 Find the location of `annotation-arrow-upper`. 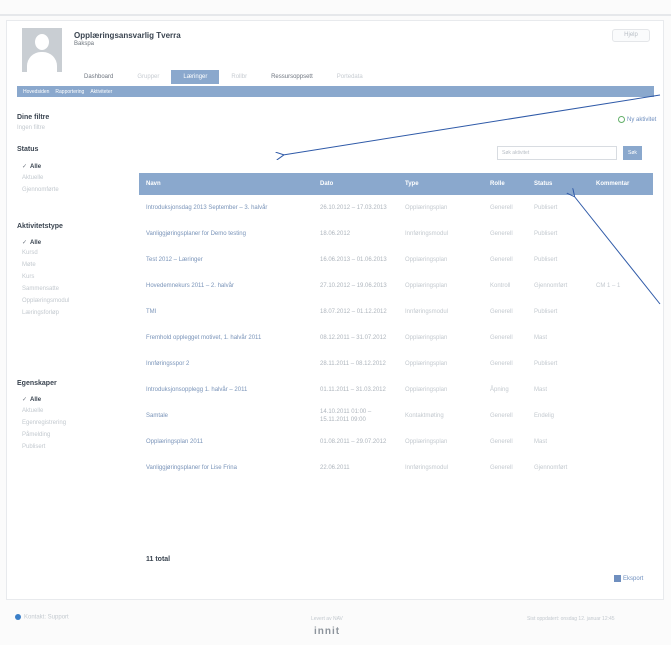

annotation-arrow-upper is located at coordinates (472, 124).